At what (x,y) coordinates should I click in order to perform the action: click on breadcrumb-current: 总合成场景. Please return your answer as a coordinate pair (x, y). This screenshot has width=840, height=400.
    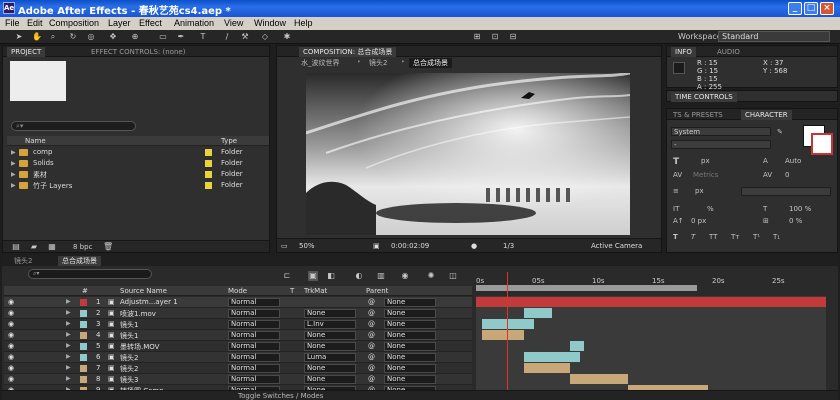
    Looking at the image, I should click on (430, 63).